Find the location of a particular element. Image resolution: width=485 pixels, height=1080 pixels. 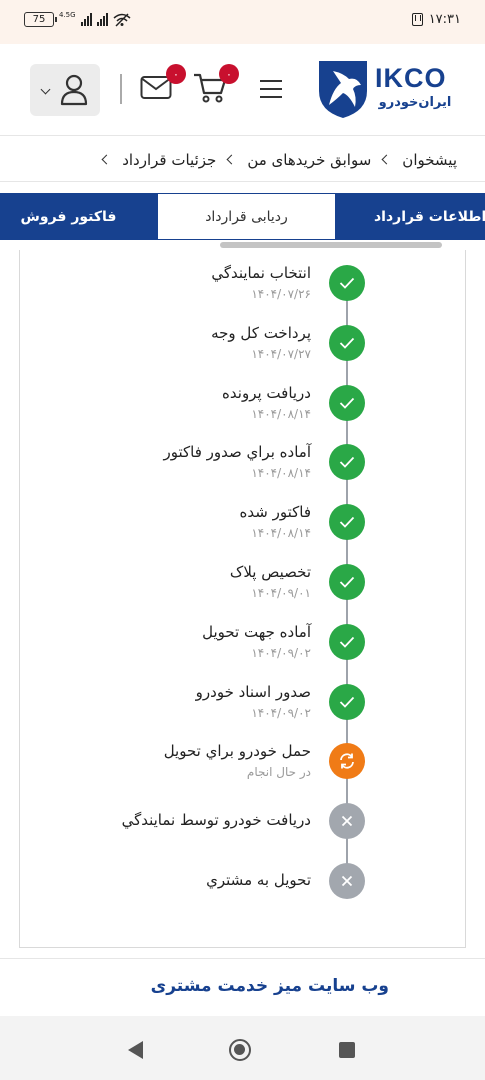

chevron-down-icon is located at coordinates (45, 89).